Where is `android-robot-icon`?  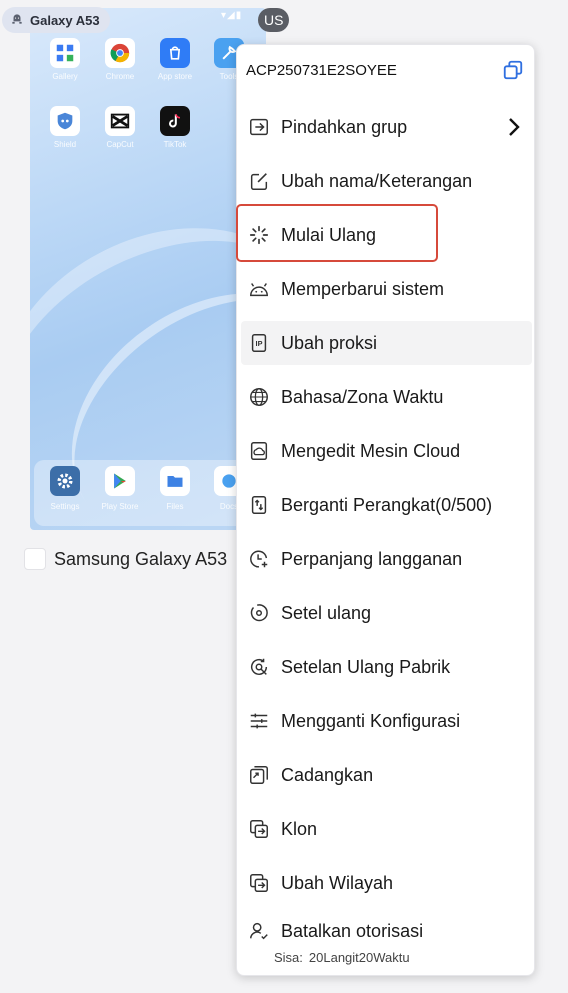
android-robot-icon is located at coordinates (17, 20).